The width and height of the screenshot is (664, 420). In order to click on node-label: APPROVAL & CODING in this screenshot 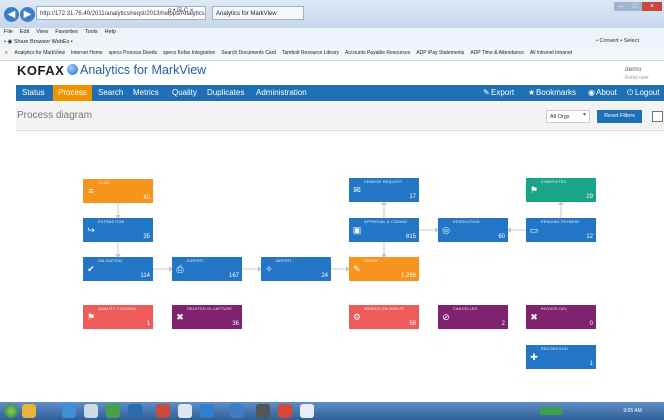, I will do `click(386, 222)`.